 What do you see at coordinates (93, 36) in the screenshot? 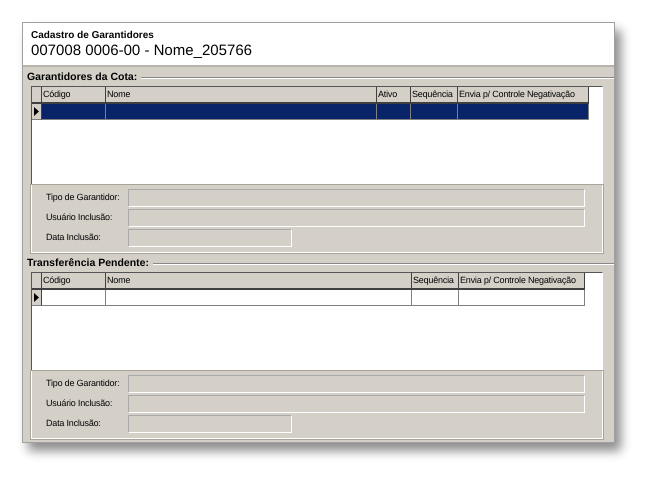
I see `form-title: Cadastro de Garantidores` at bounding box center [93, 36].